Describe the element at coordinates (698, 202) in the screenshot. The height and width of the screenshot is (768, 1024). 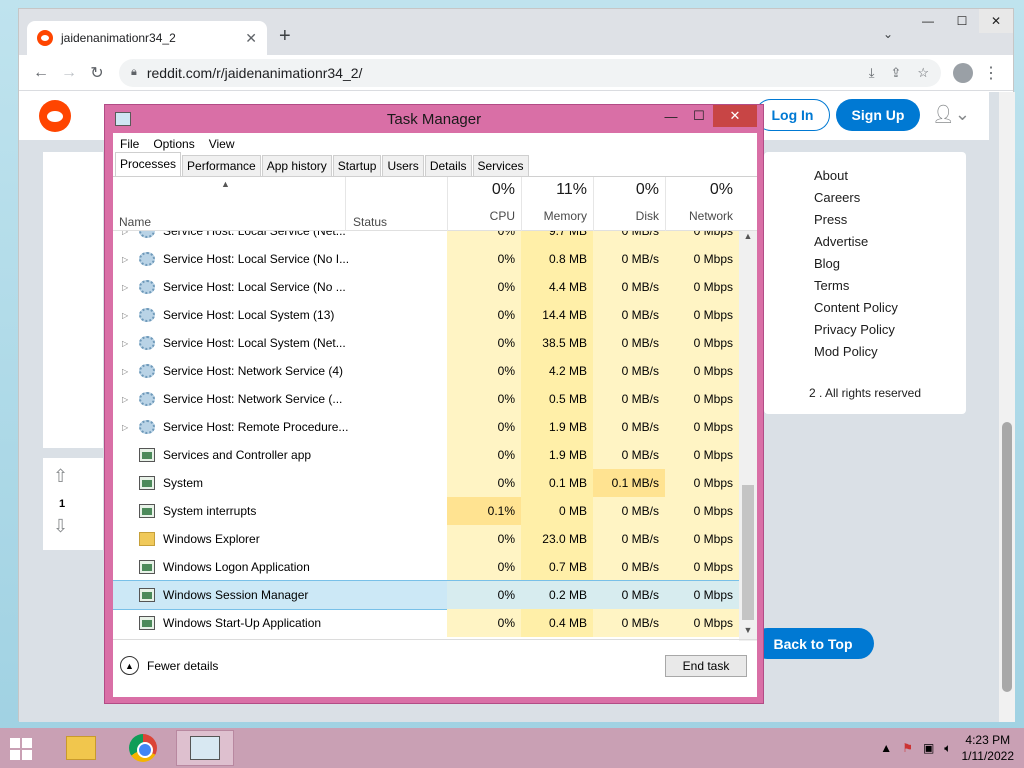
I see `column-network-header: 0% Network` at that location.